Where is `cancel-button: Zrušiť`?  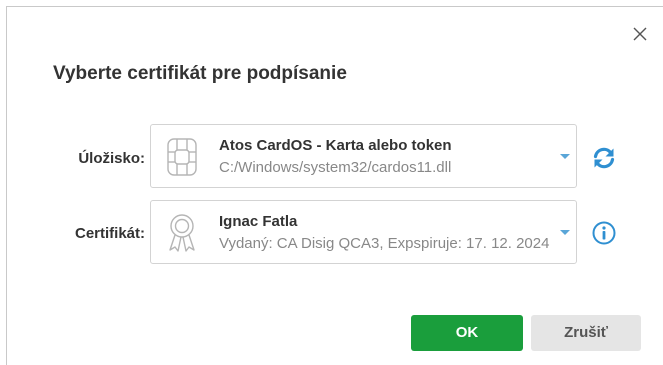 cancel-button: Zrušiť is located at coordinates (586, 333).